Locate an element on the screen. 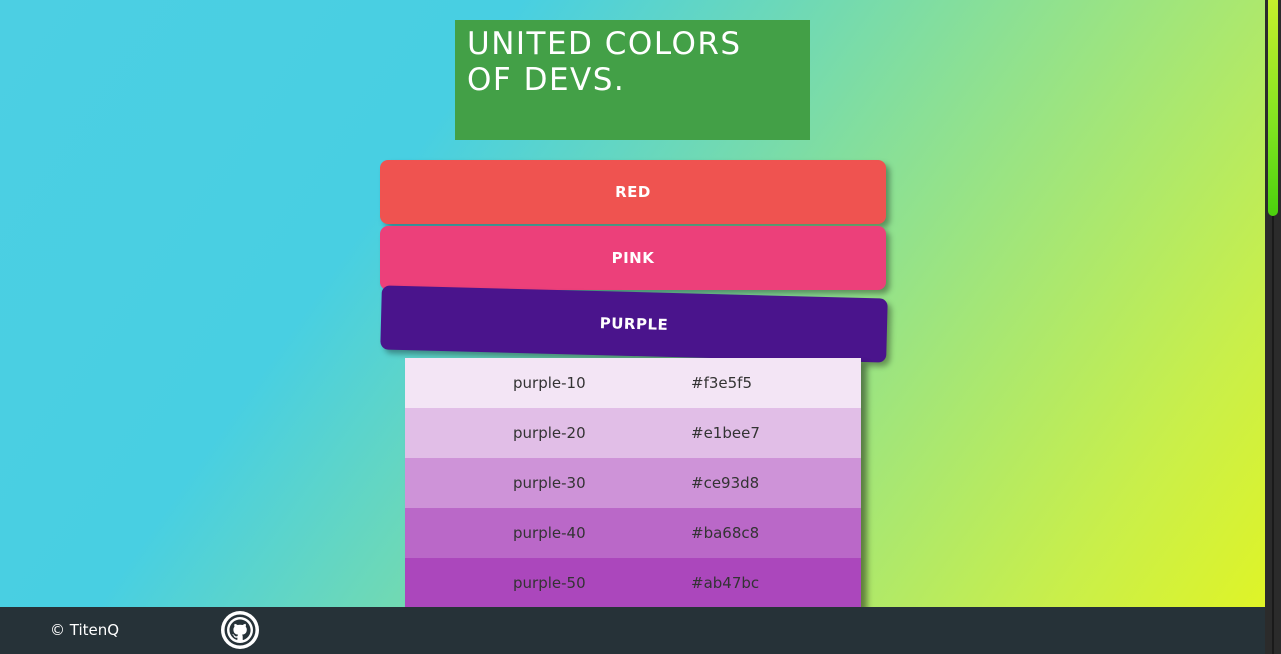 Image resolution: width=1281 pixels, height=654 pixels. github-icon is located at coordinates (240, 630).